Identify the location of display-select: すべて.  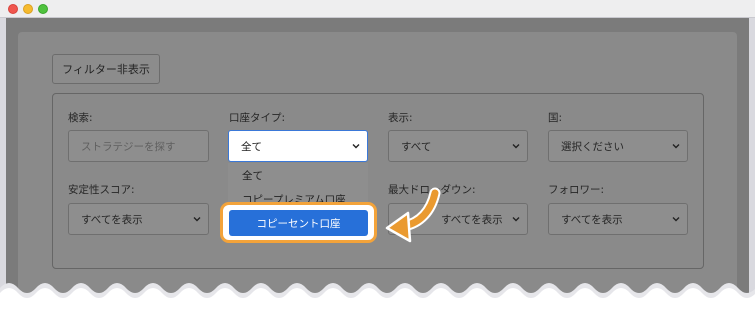
(458, 146).